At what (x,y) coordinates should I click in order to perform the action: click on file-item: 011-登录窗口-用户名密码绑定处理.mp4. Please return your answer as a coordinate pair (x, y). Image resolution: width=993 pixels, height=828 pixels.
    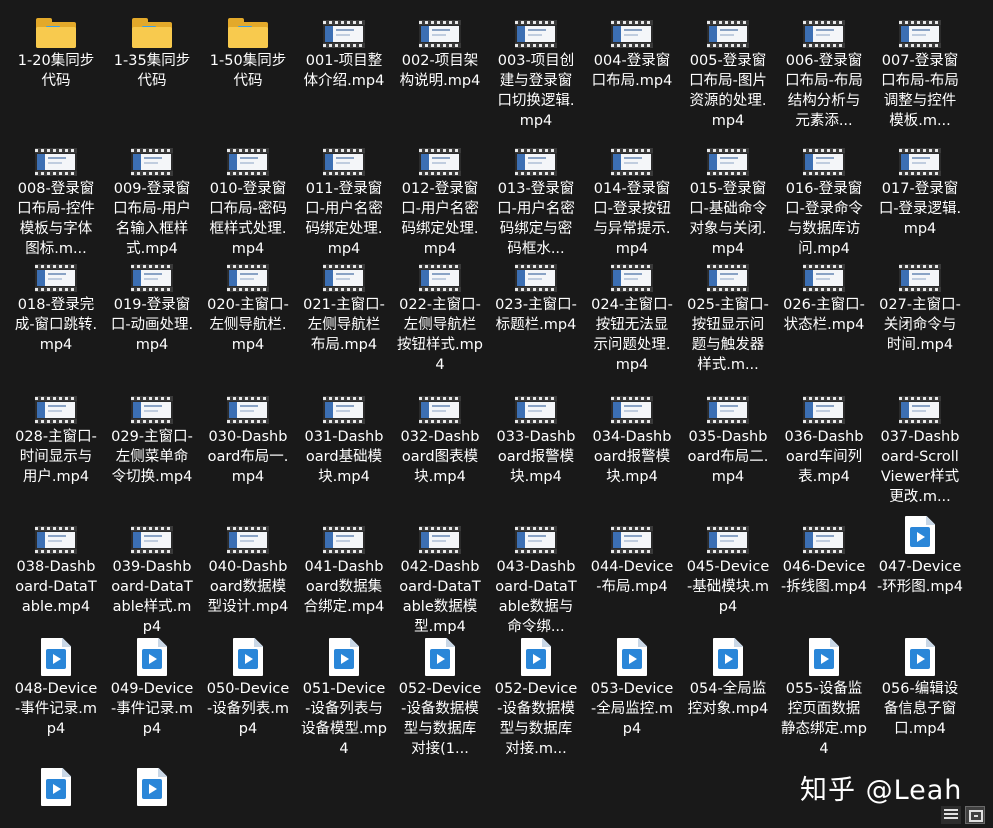
    Looking at the image, I should click on (344, 197).